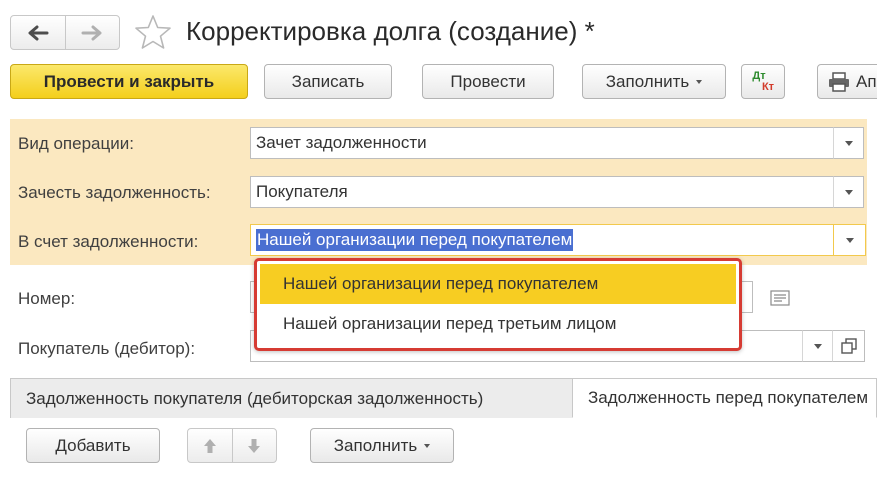 The height and width of the screenshot is (477, 877). Describe the element at coordinates (93, 445) in the screenshot. I see `add-button: Добавить` at that location.